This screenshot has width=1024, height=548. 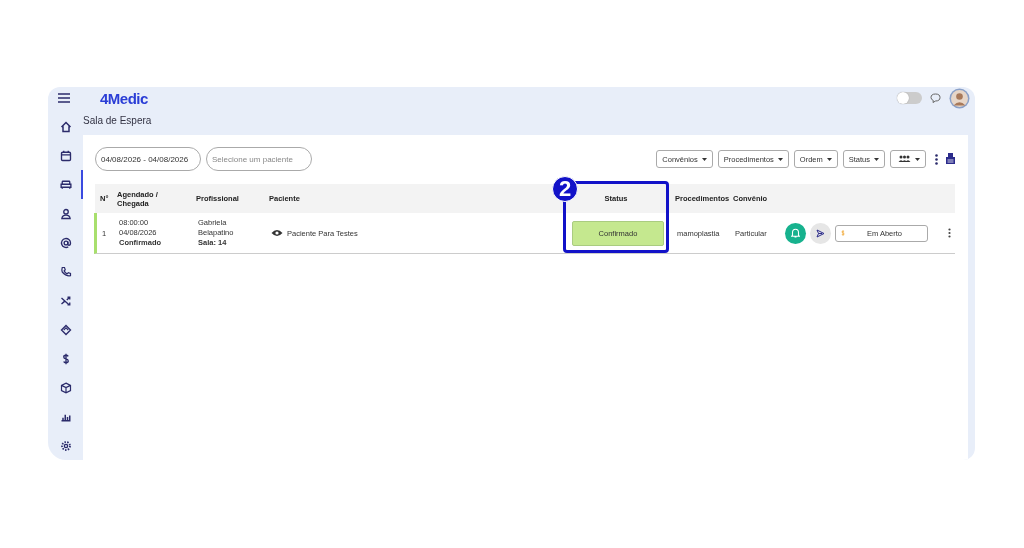 What do you see at coordinates (65, 126) in the screenshot?
I see `home-icon` at bounding box center [65, 126].